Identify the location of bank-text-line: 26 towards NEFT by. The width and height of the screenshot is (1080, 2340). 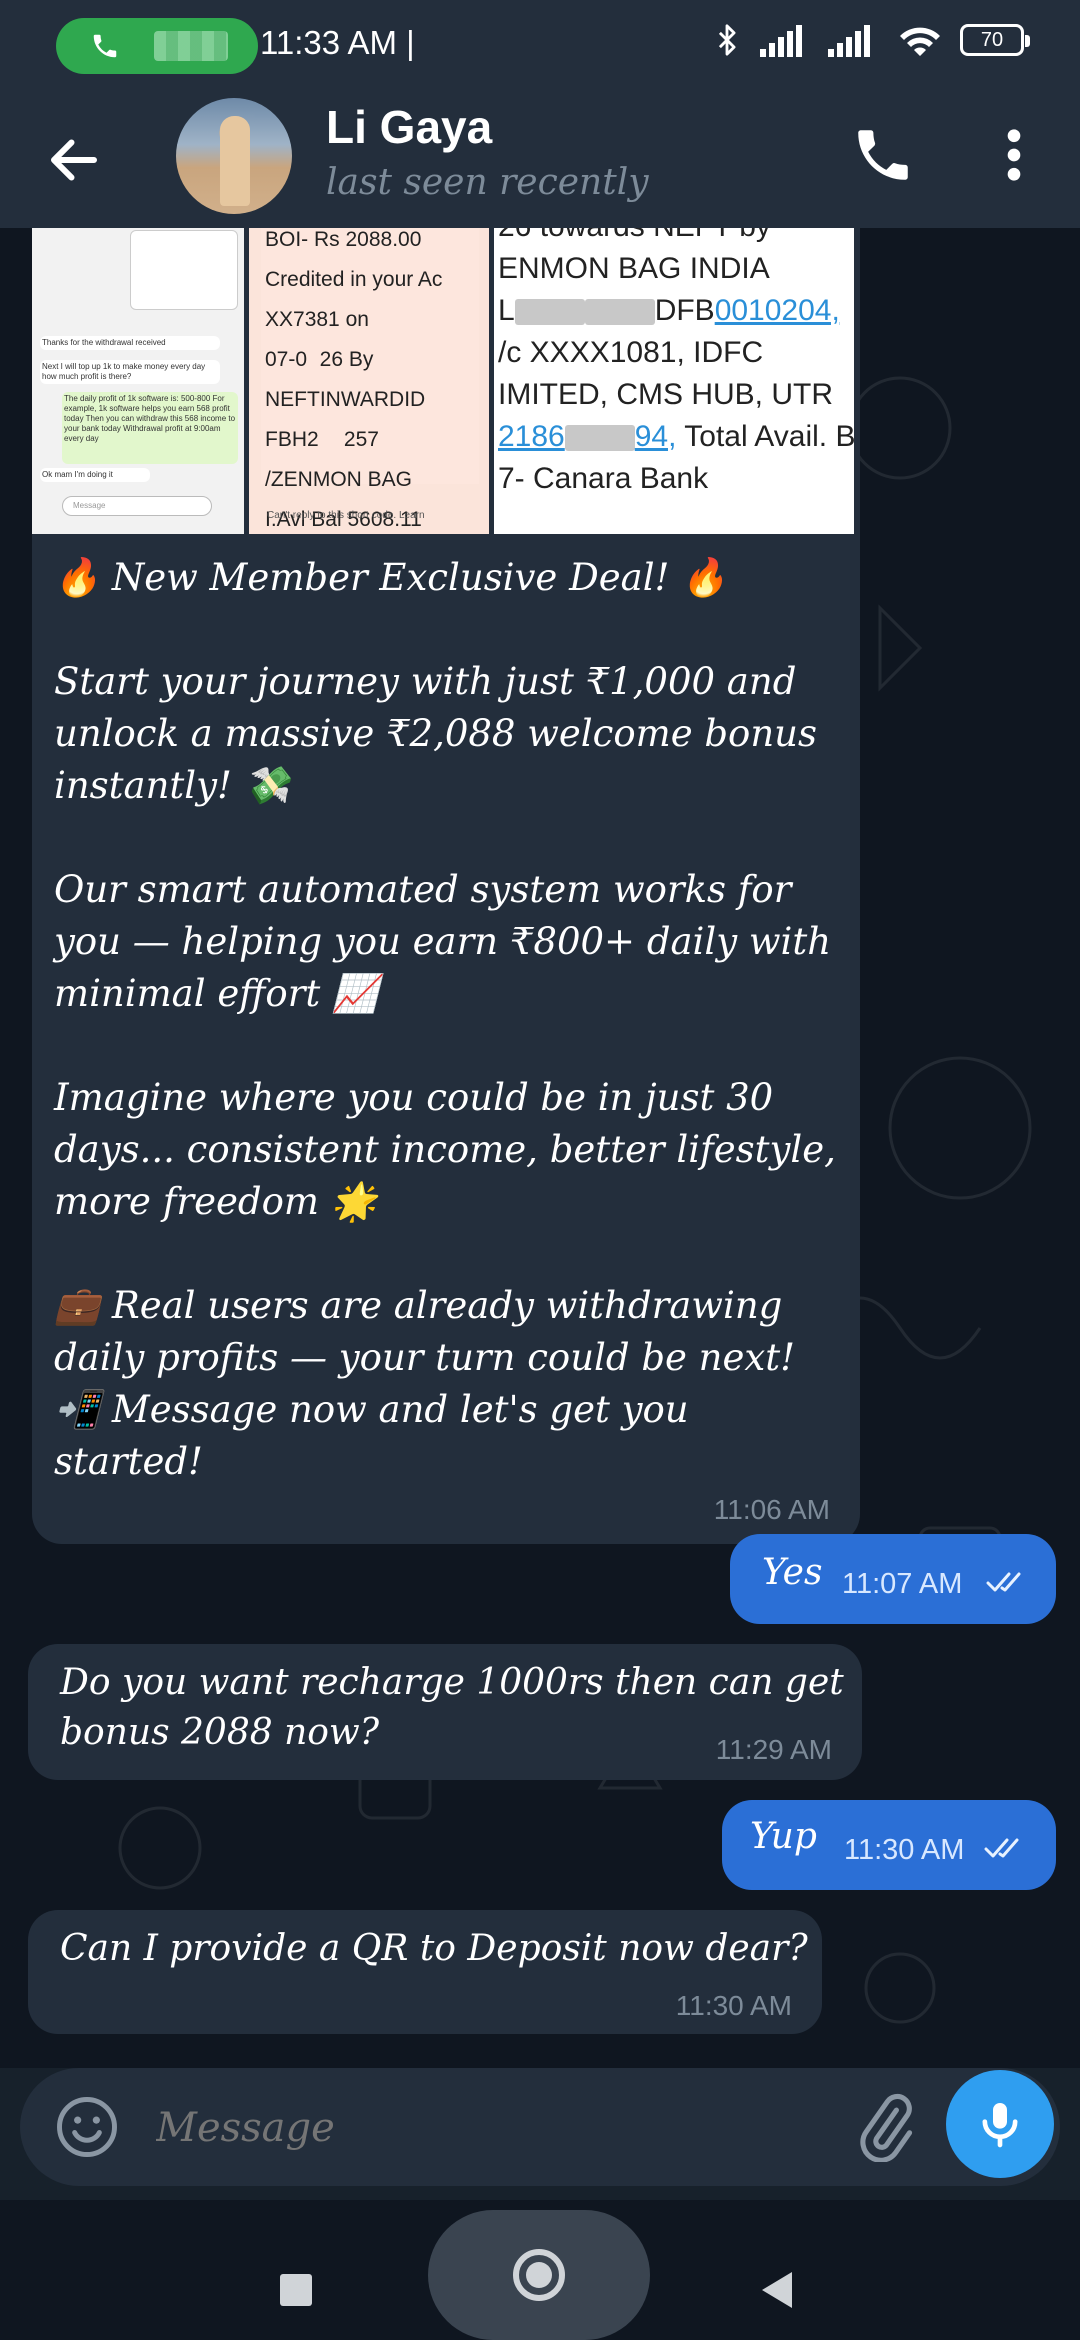
(634, 235).